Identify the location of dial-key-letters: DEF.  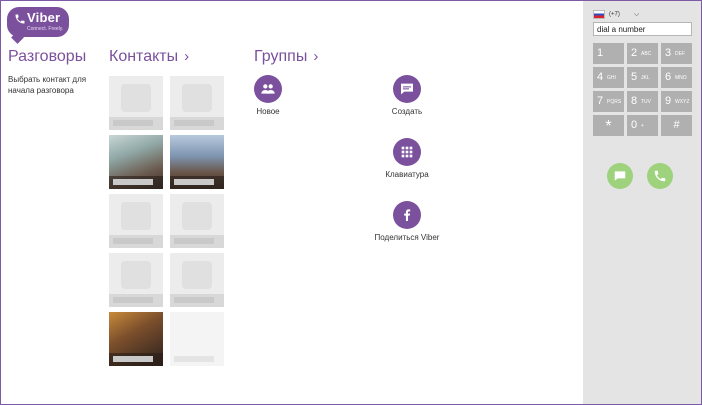
(680, 54).